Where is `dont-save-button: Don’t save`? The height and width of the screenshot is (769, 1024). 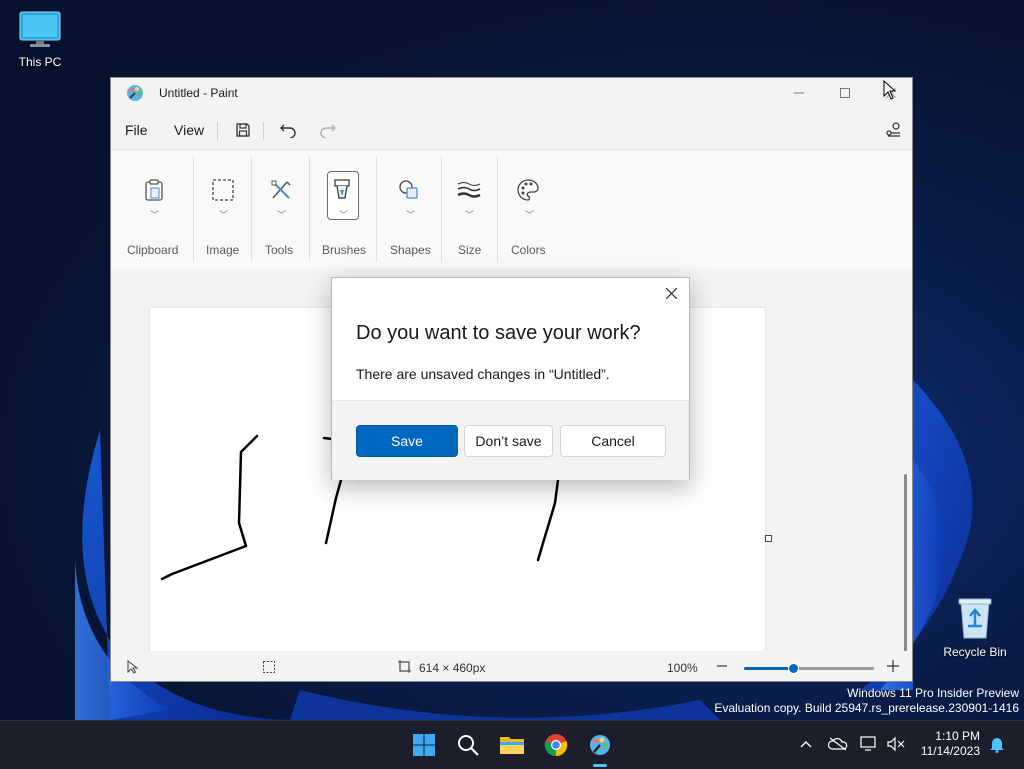
dont-save-button: Don’t save is located at coordinates (508, 441).